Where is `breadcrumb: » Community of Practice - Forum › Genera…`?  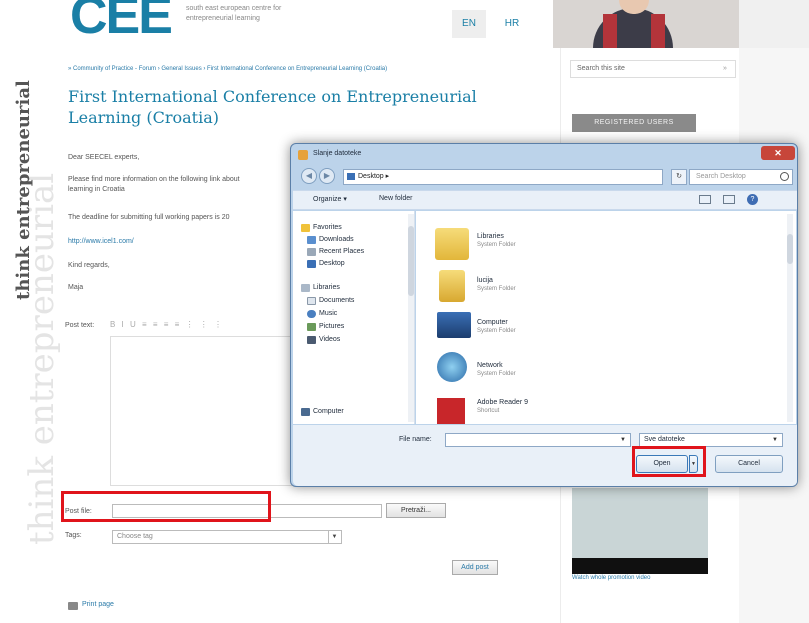 breadcrumb: » Community of Practice - Forum › Genera… is located at coordinates (227, 69).